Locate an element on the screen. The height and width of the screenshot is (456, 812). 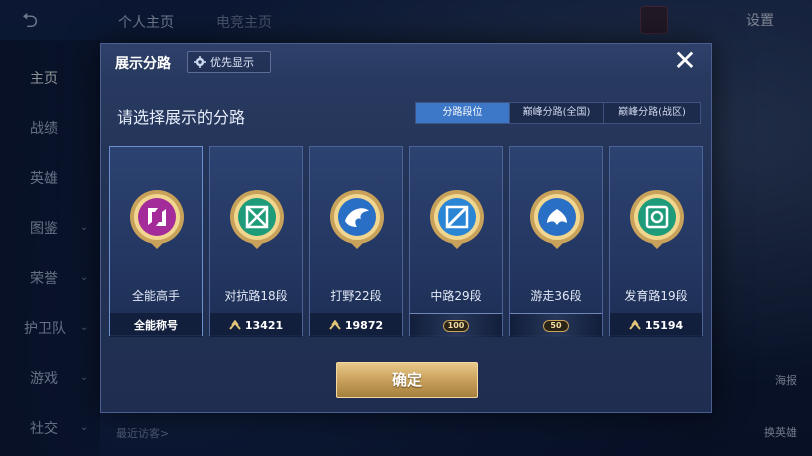
priority-display-button: 优先显示 is located at coordinates (229, 62).